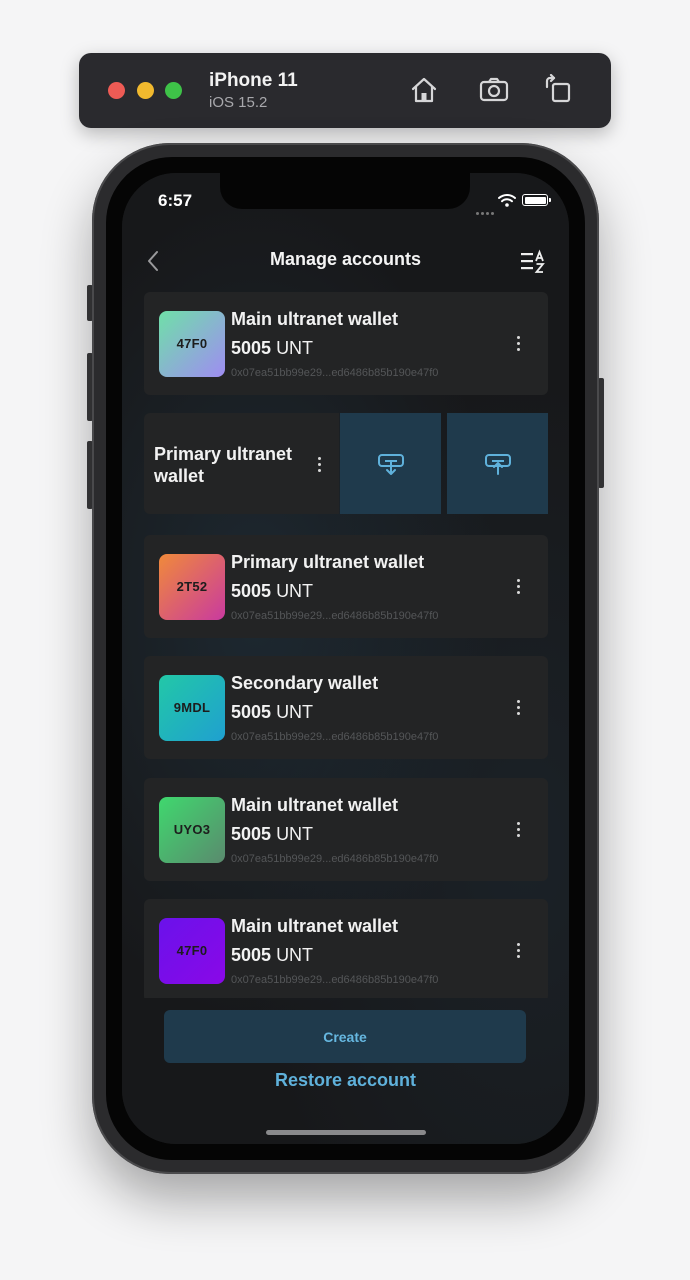 The width and height of the screenshot is (690, 1280). I want to click on rotate-icon, so click(558, 90).